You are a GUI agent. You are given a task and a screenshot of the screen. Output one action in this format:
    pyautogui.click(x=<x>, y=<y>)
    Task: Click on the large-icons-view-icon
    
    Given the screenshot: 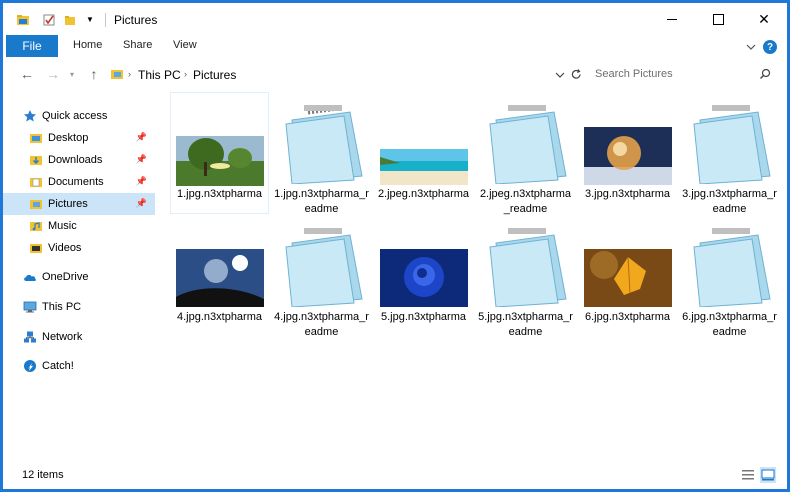 What is the action you would take?
    pyautogui.click(x=768, y=475)
    